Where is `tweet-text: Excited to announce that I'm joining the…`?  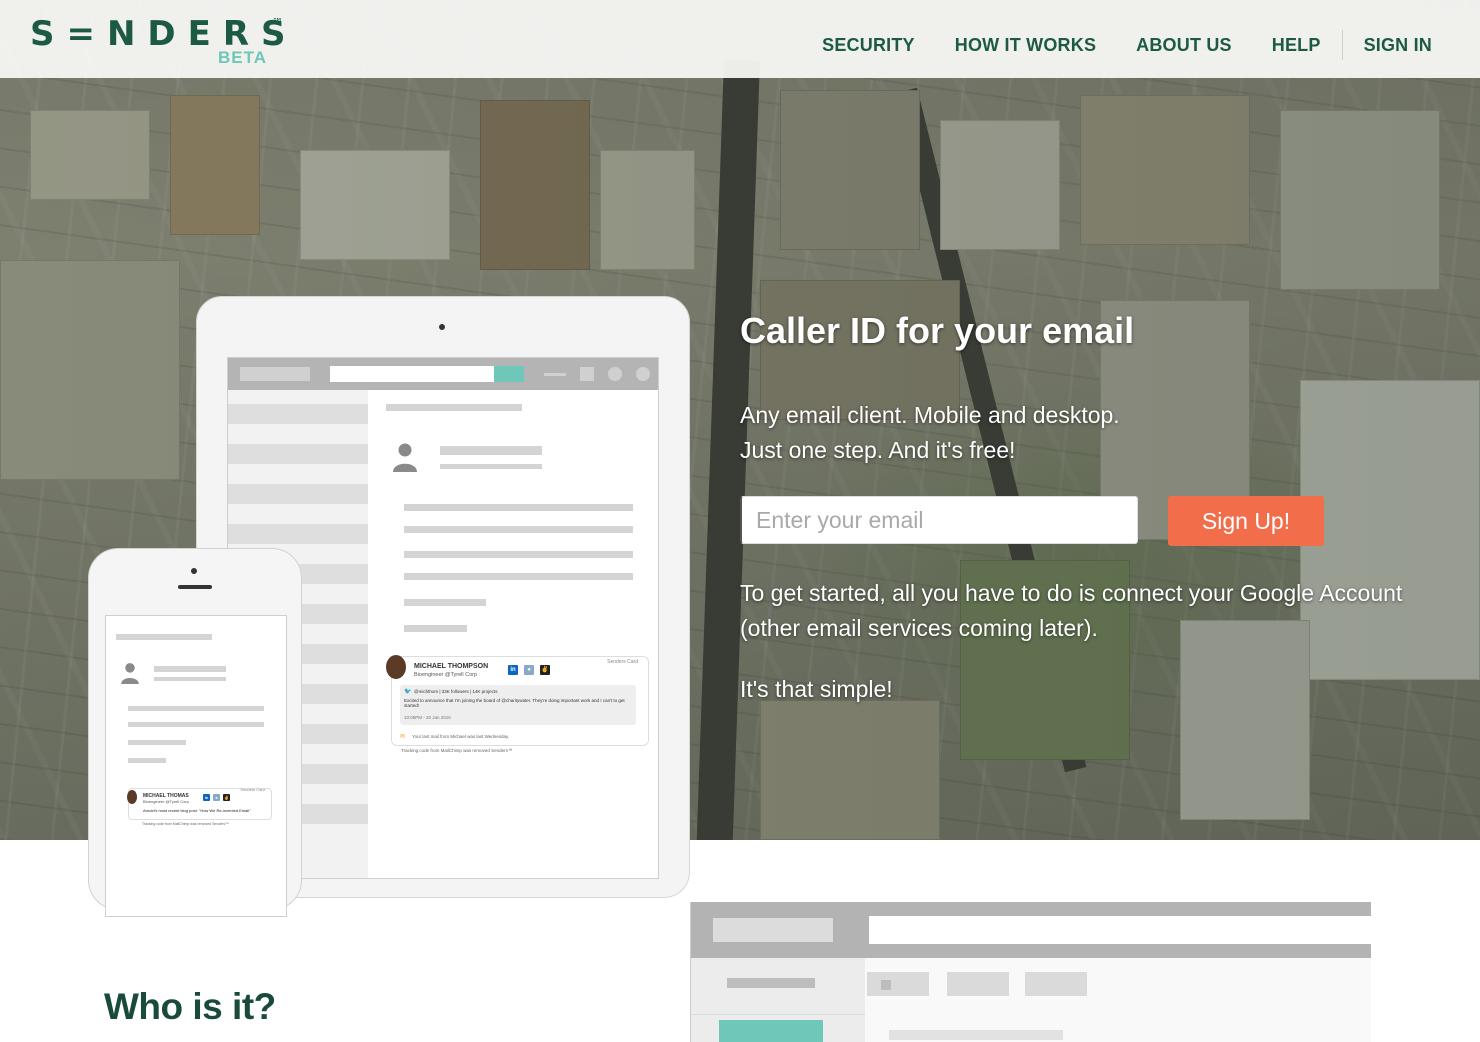
tweet-text: Excited to announce that I'm joining the… is located at coordinates (514, 703).